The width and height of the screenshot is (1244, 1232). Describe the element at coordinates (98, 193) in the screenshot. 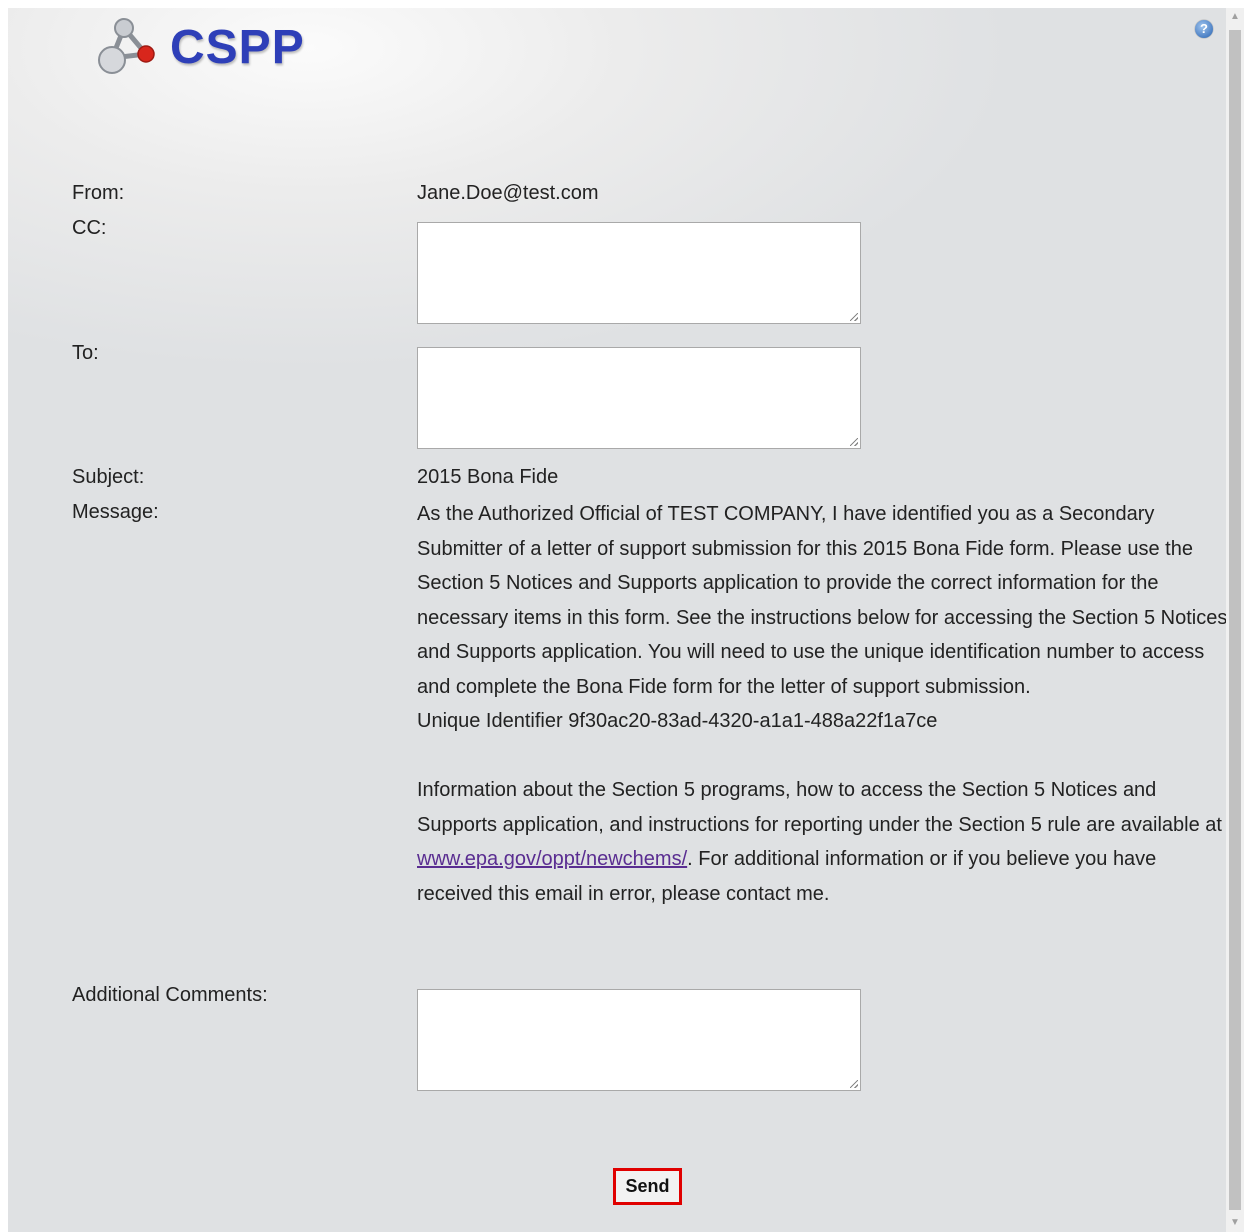

I see `from-label: From:` at that location.